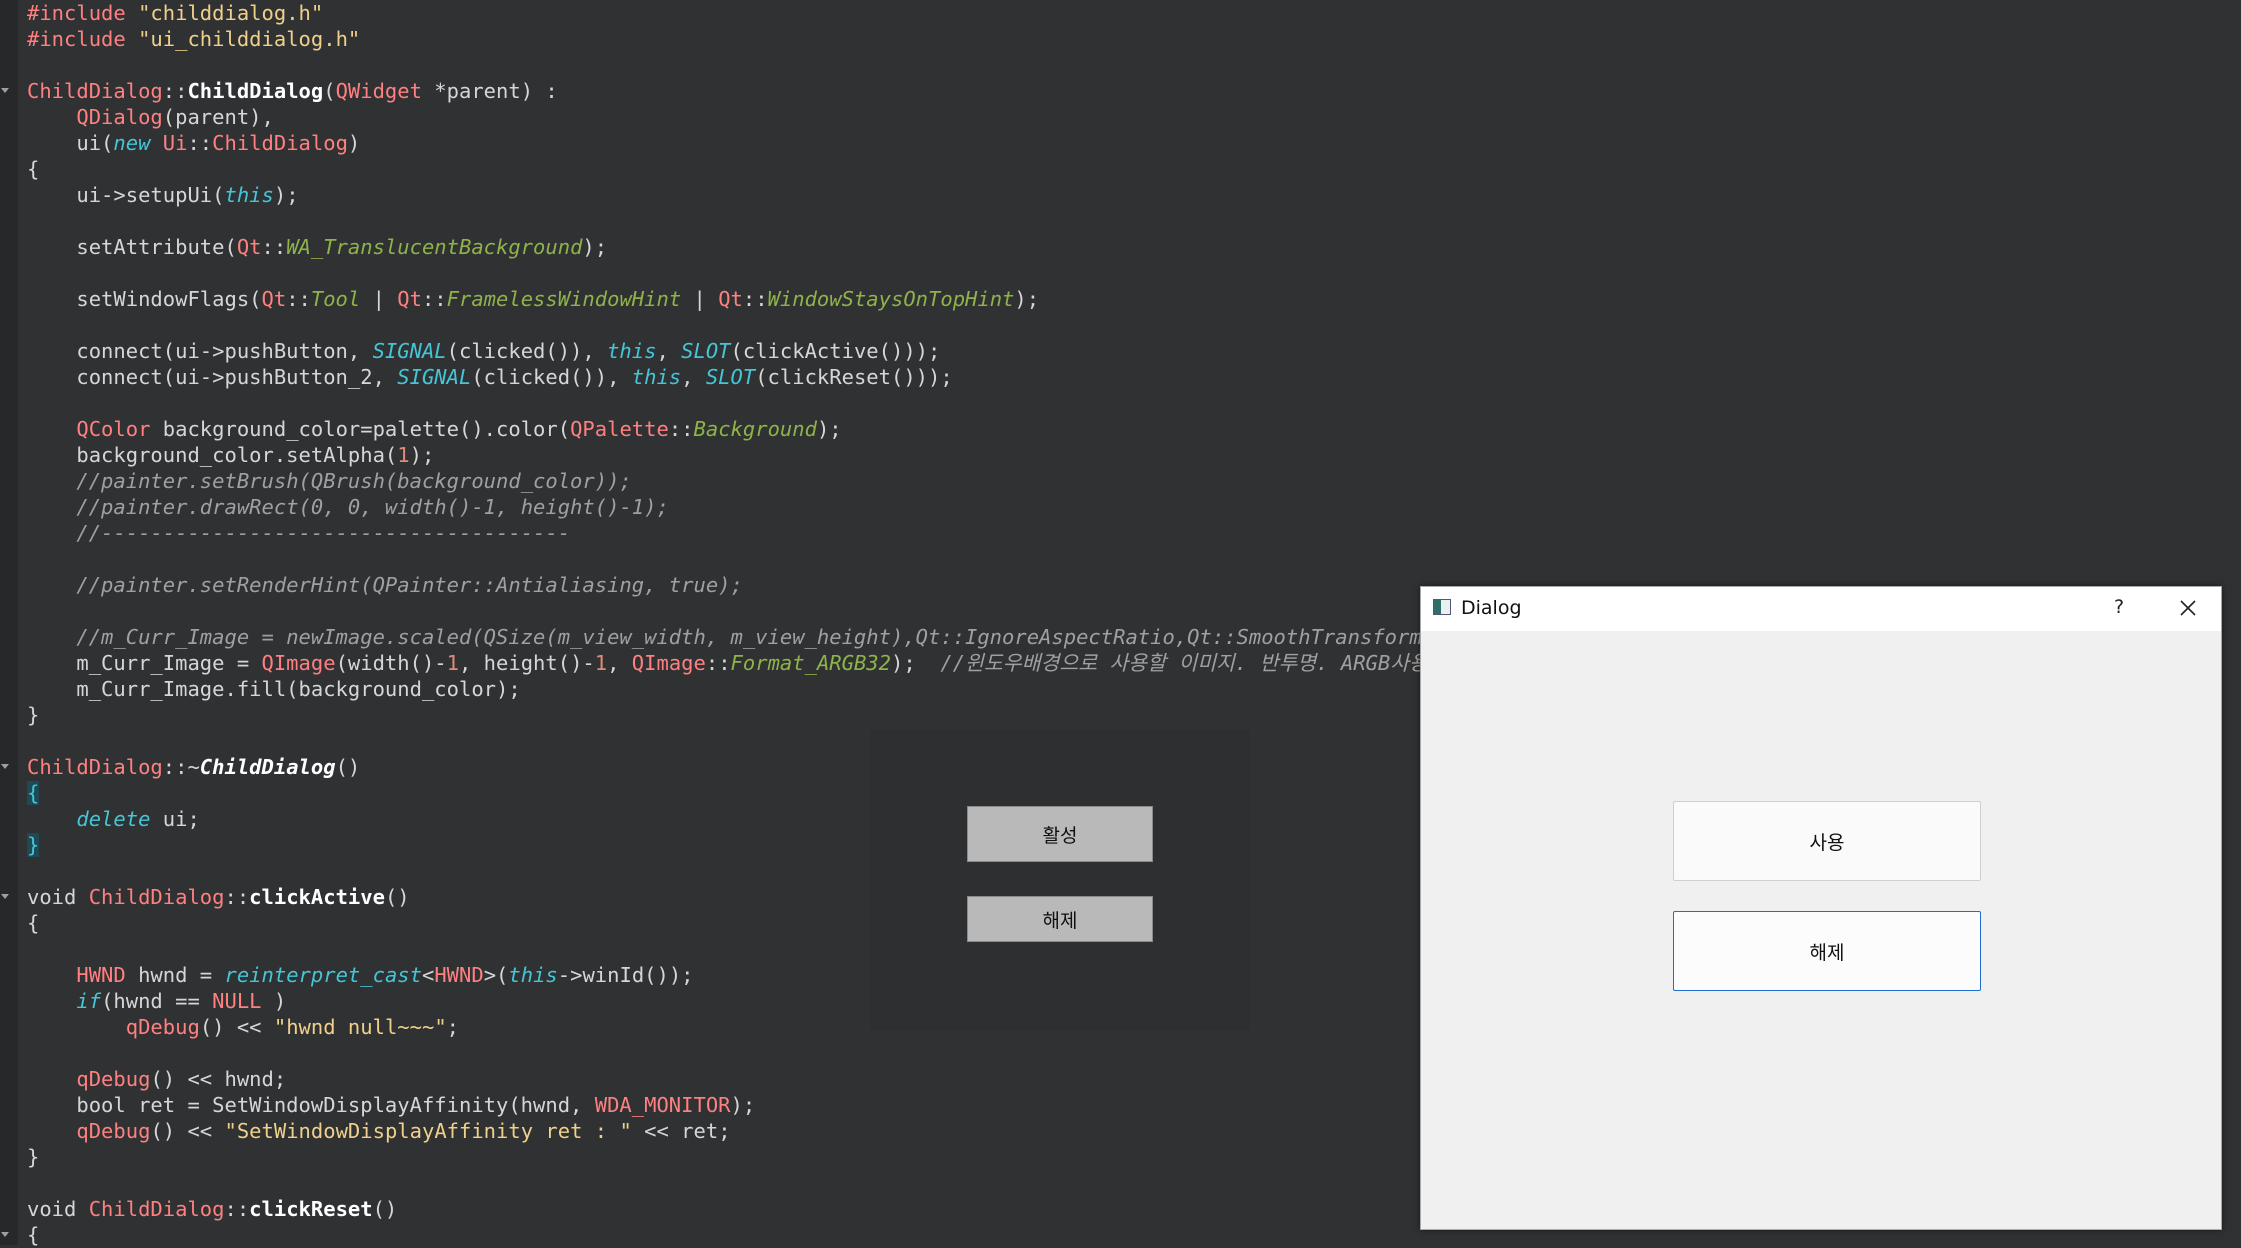  What do you see at coordinates (1821, 609) in the screenshot?
I see `dialog-titlebar: Dialog ?` at bounding box center [1821, 609].